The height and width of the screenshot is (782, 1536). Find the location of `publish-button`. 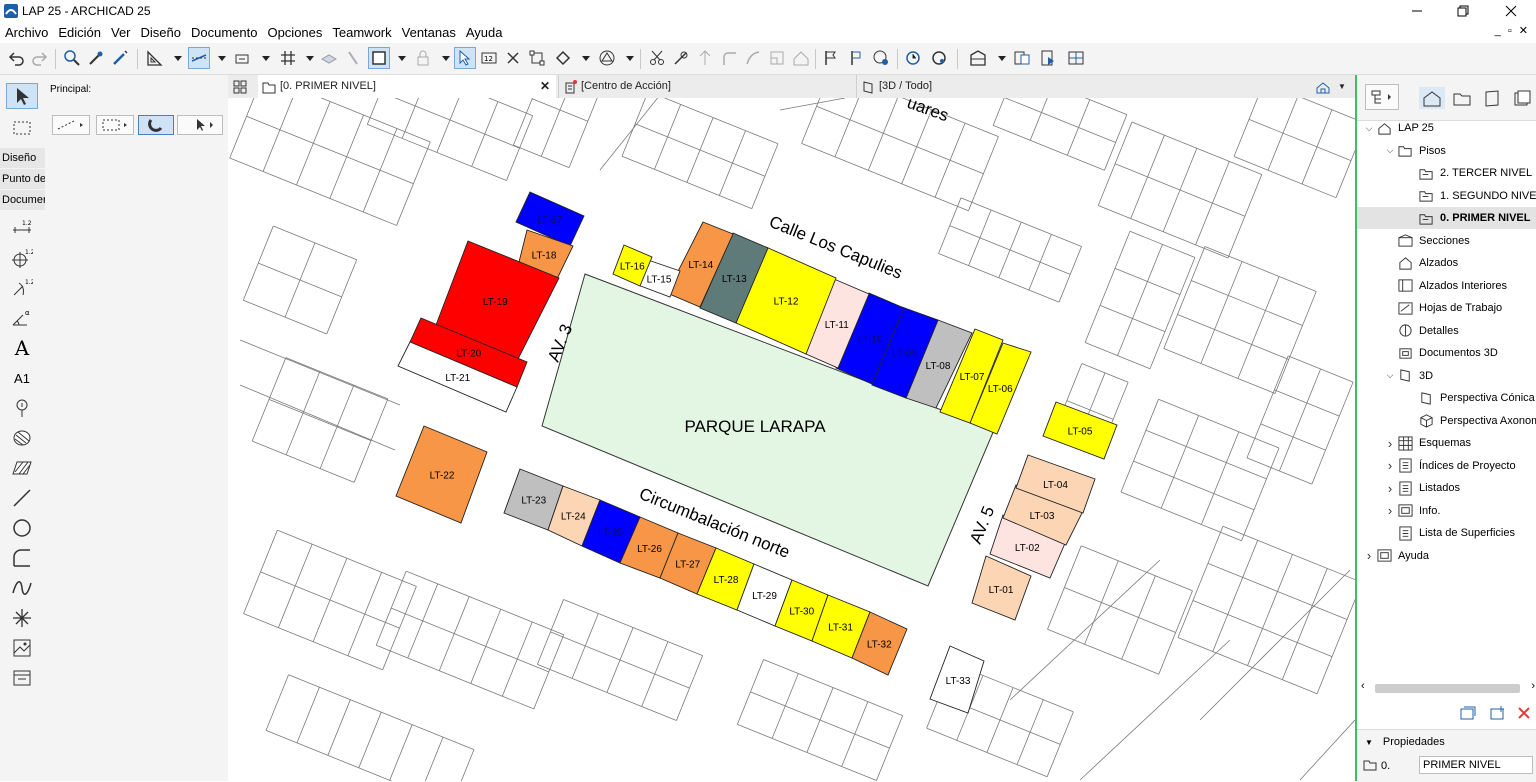

publish-button is located at coordinates (881, 58).